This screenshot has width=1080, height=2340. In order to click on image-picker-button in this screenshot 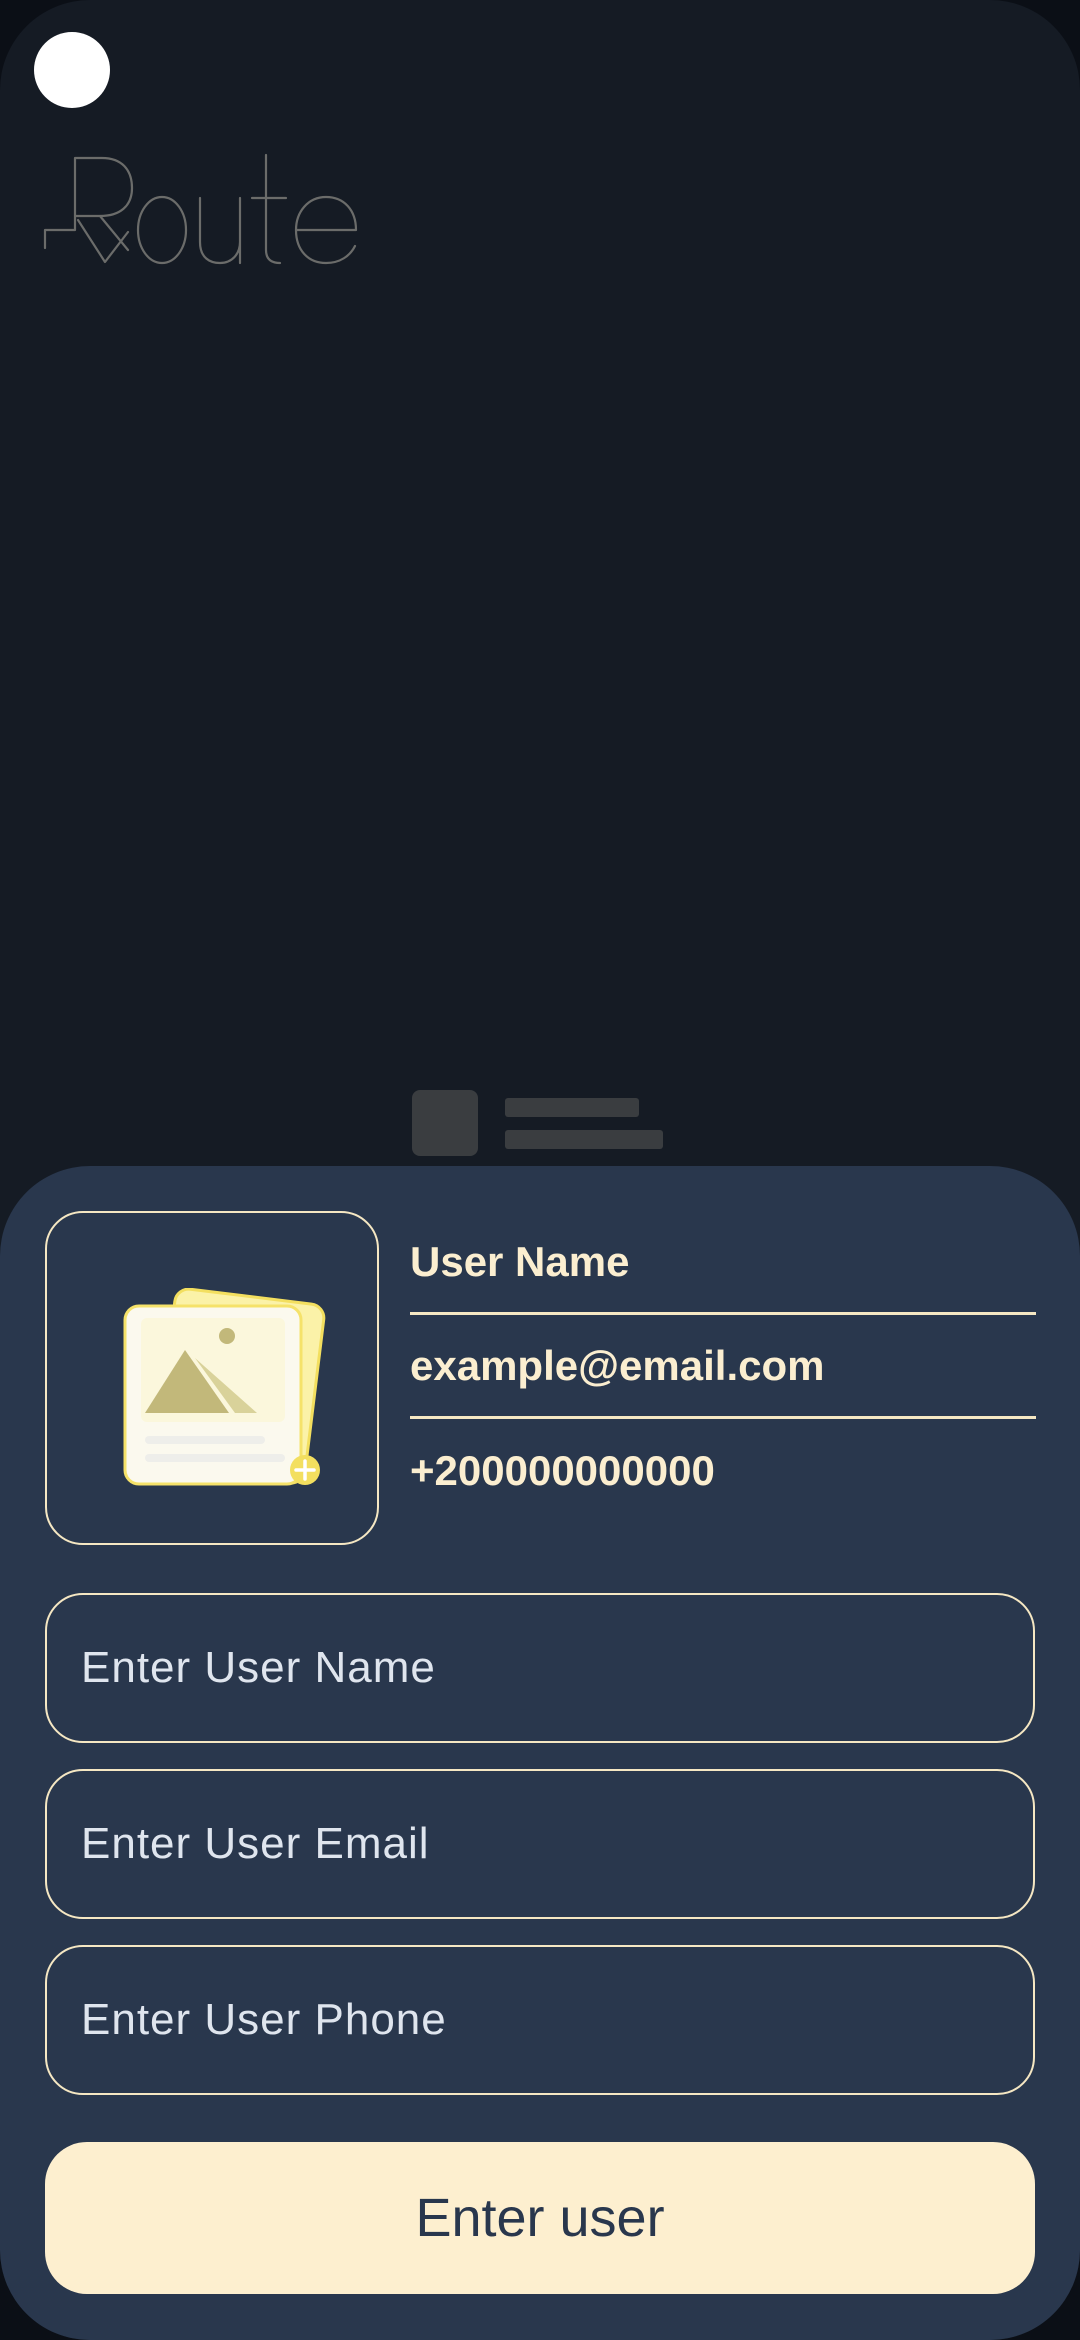, I will do `click(212, 1378)`.